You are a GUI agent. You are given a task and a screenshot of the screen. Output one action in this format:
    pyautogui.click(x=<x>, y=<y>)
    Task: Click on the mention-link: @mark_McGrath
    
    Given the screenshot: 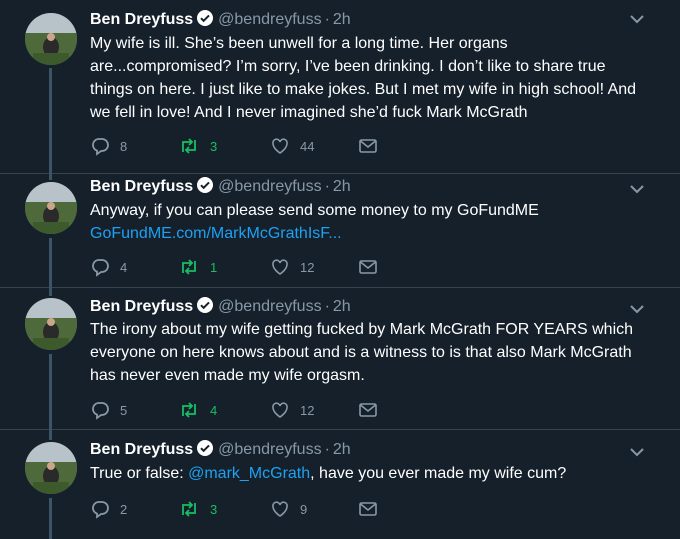 What is the action you would take?
    pyautogui.click(x=249, y=473)
    